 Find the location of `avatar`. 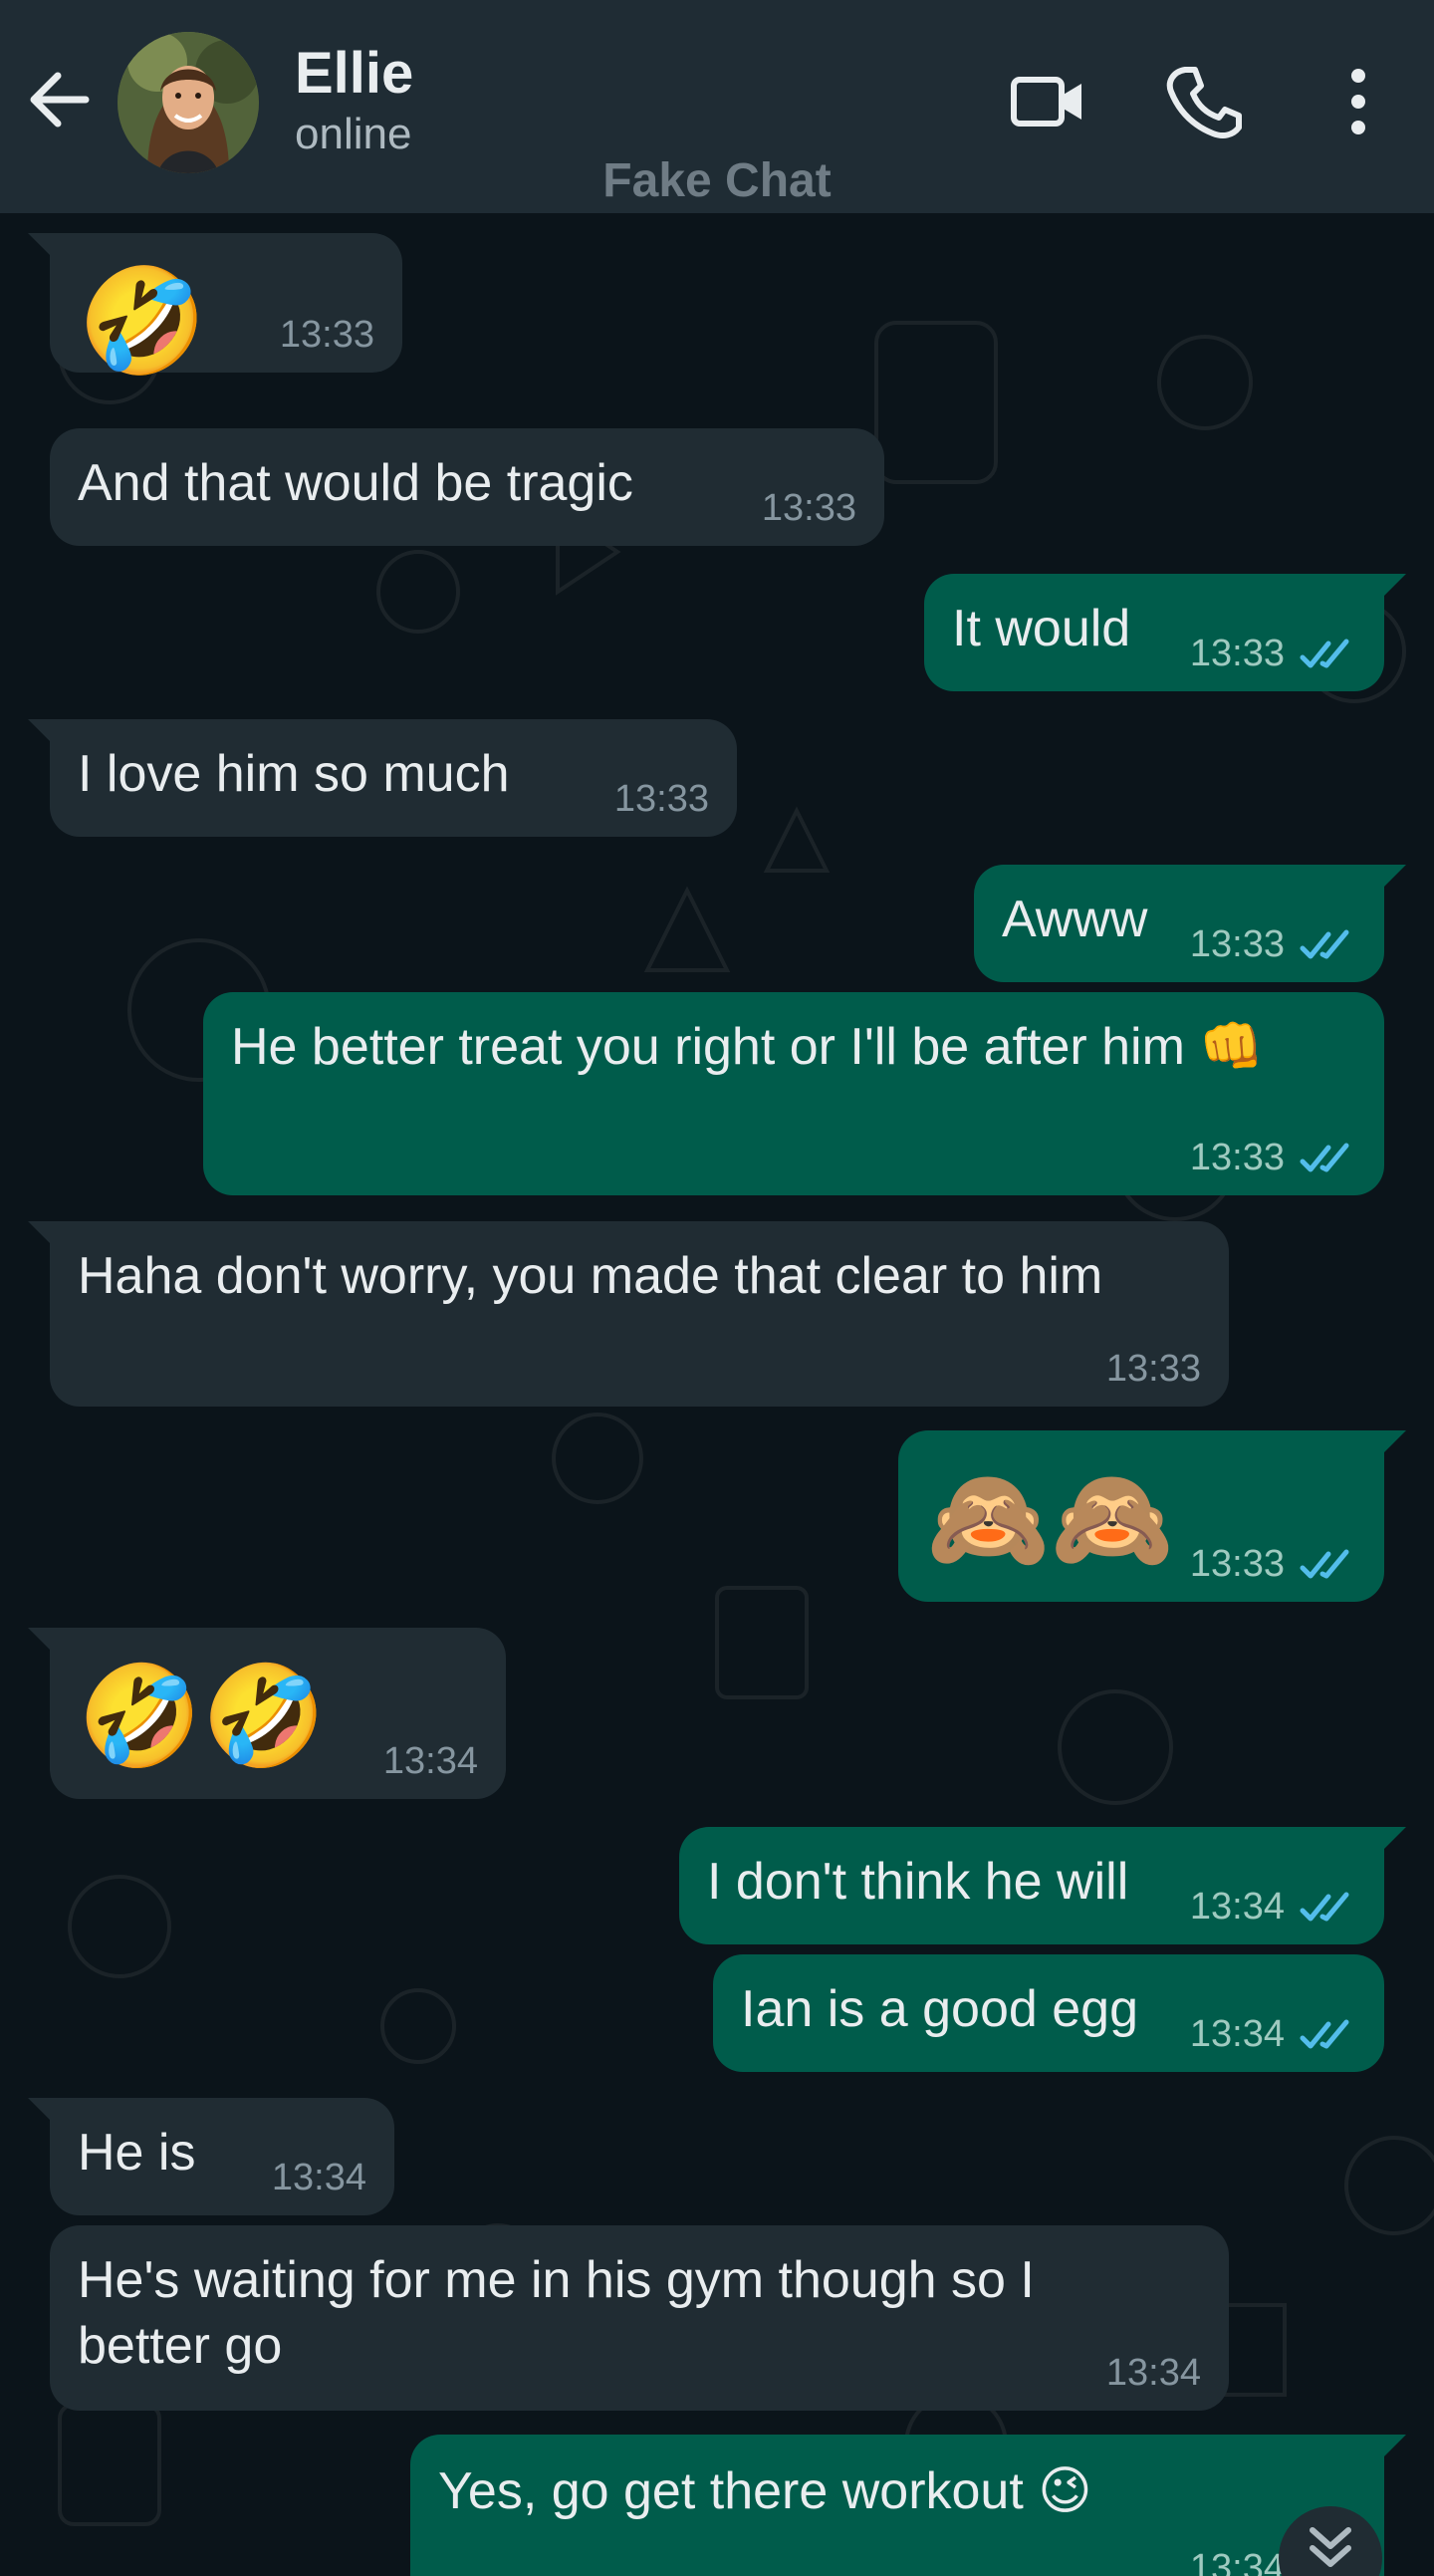

avatar is located at coordinates (188, 102).